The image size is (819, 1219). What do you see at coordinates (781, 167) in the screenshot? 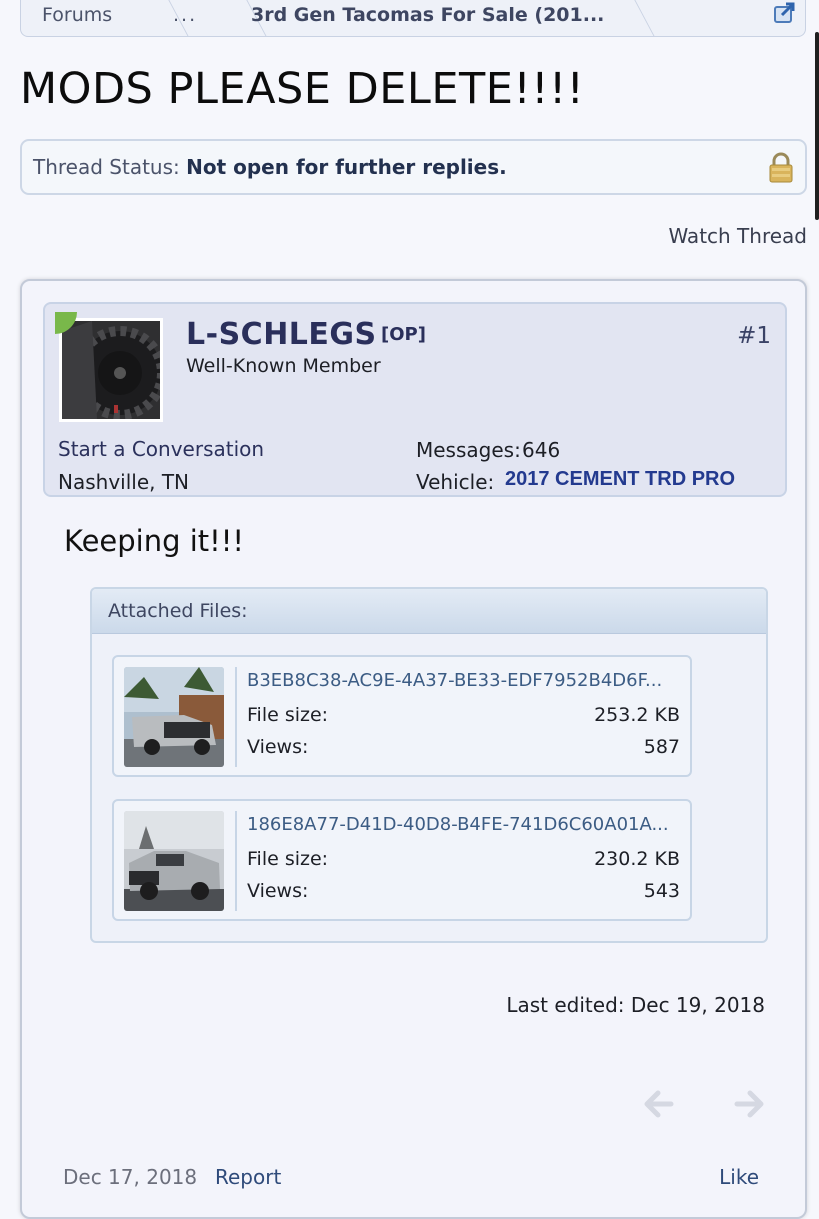
I see `lock-icon` at bounding box center [781, 167].